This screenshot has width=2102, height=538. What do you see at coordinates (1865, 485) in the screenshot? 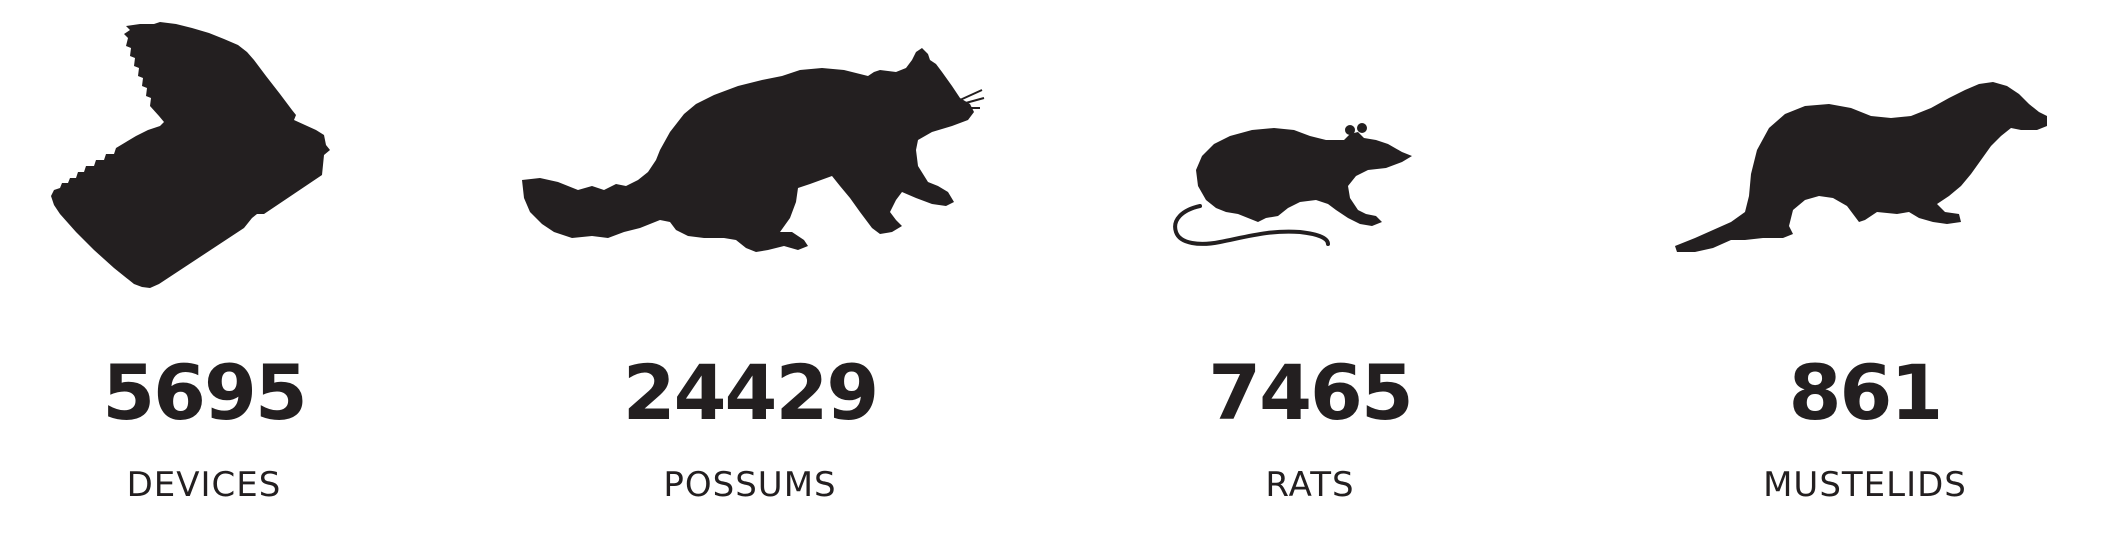
I see `mustelids-label: MUSTELIDS` at bounding box center [1865, 485].